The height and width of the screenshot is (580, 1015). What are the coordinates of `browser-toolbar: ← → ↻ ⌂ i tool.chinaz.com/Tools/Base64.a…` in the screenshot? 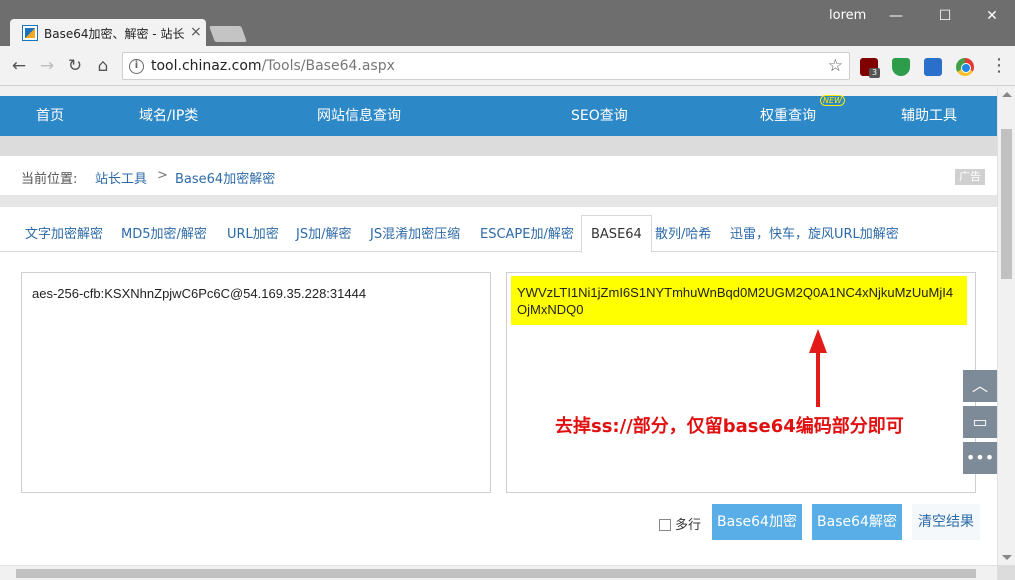 It's located at (507, 66).